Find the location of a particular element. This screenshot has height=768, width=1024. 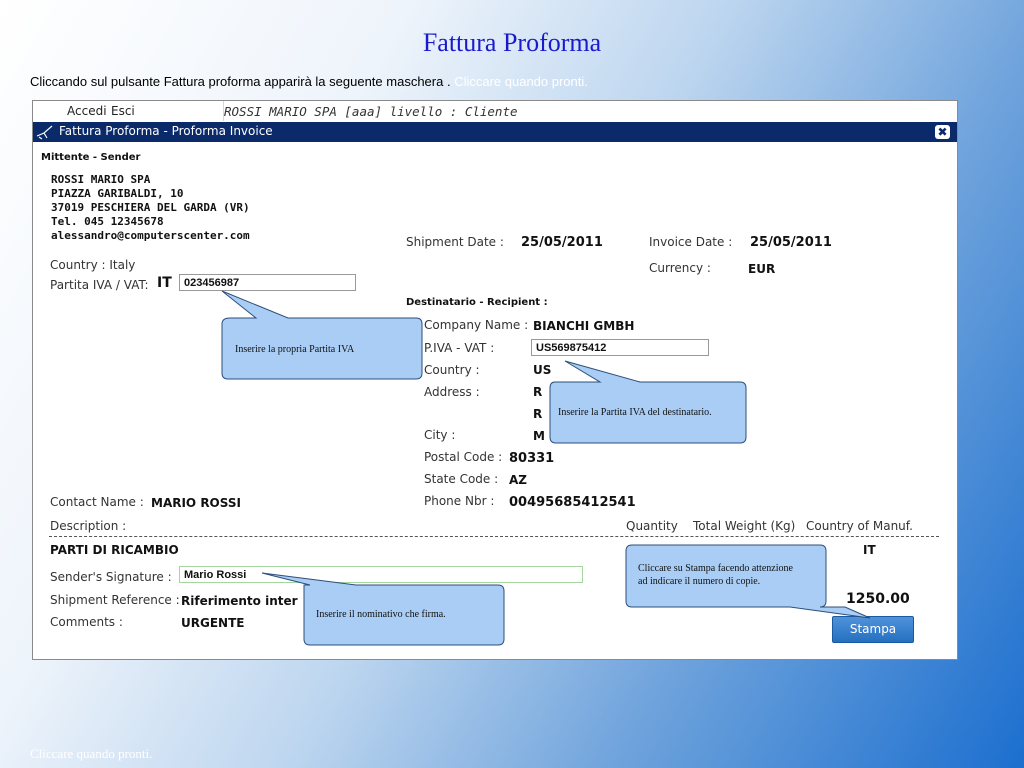

sender-vat-input is located at coordinates (267, 282).